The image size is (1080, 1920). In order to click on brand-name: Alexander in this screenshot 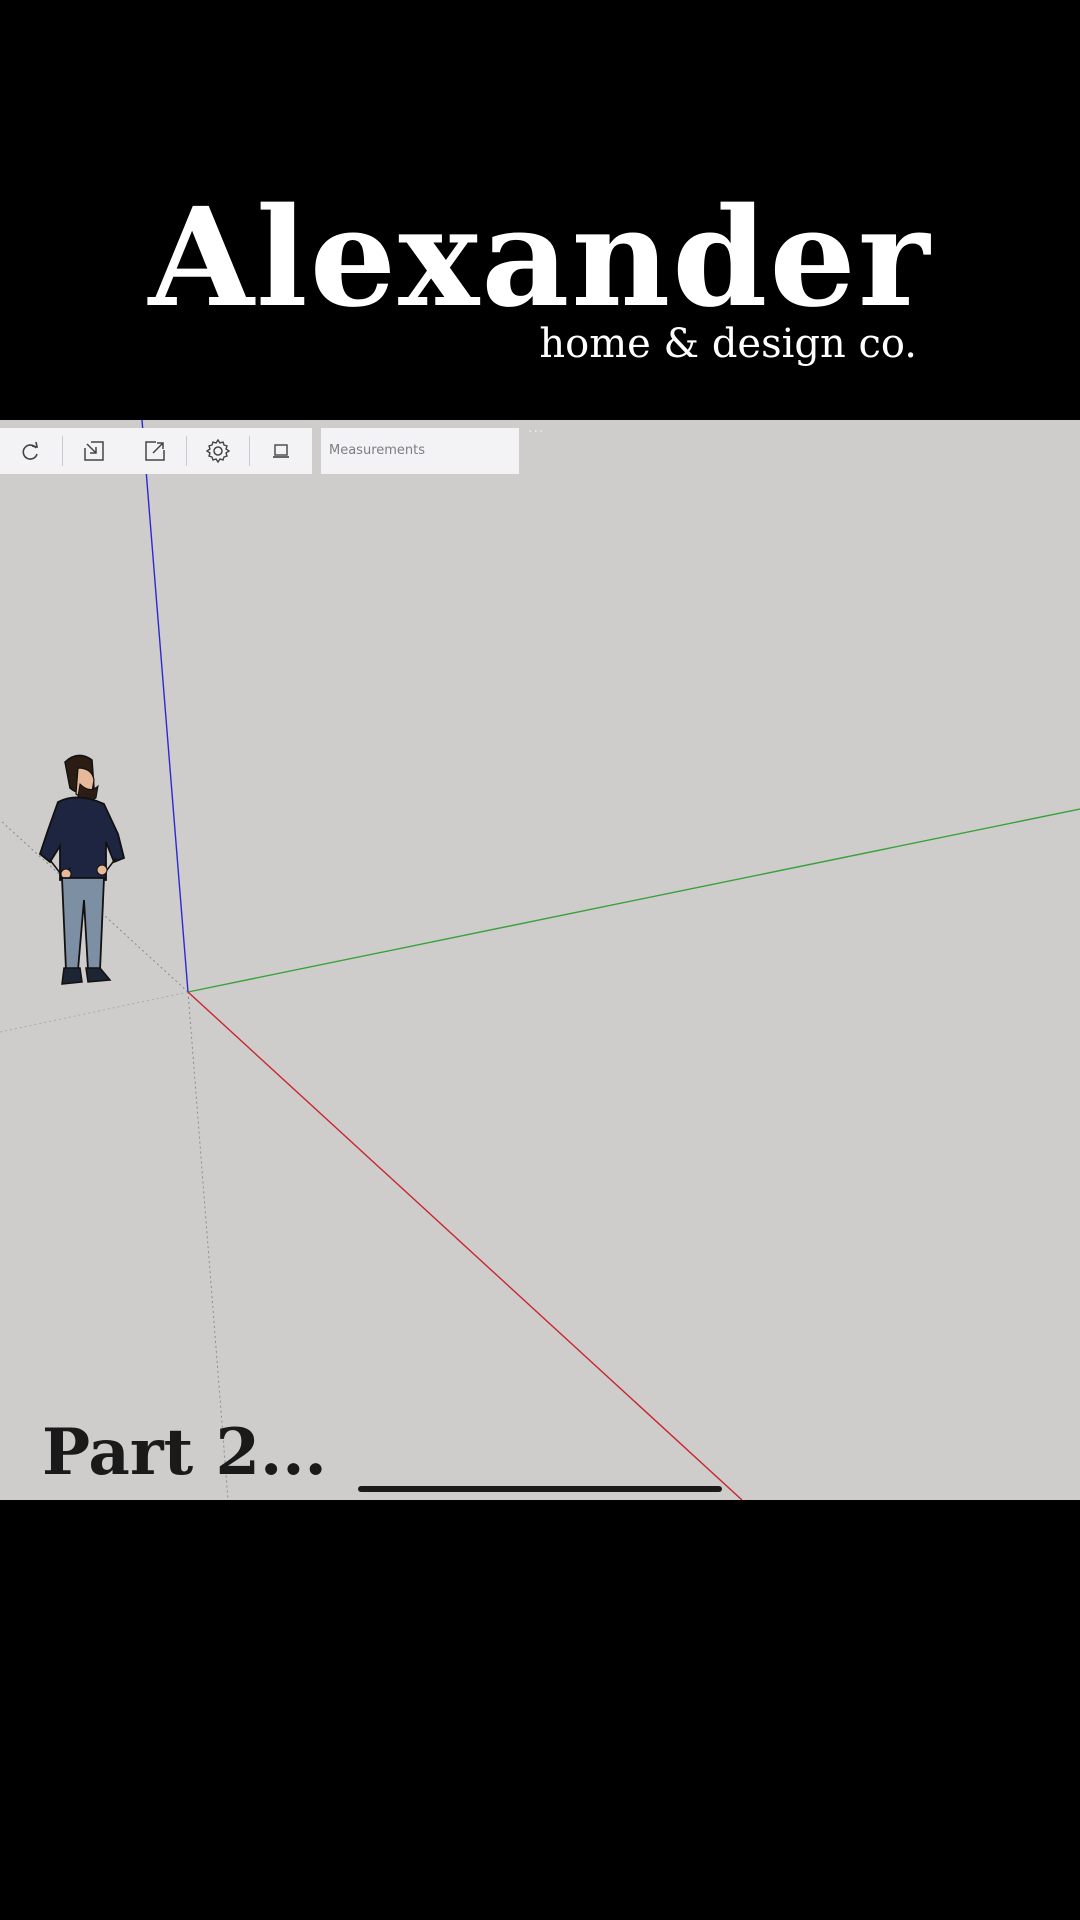, I will do `click(540, 258)`.